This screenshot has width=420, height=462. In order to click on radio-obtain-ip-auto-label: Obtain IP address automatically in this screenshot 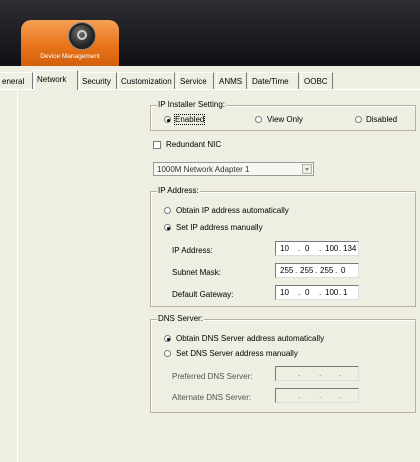, I will do `click(232, 210)`.